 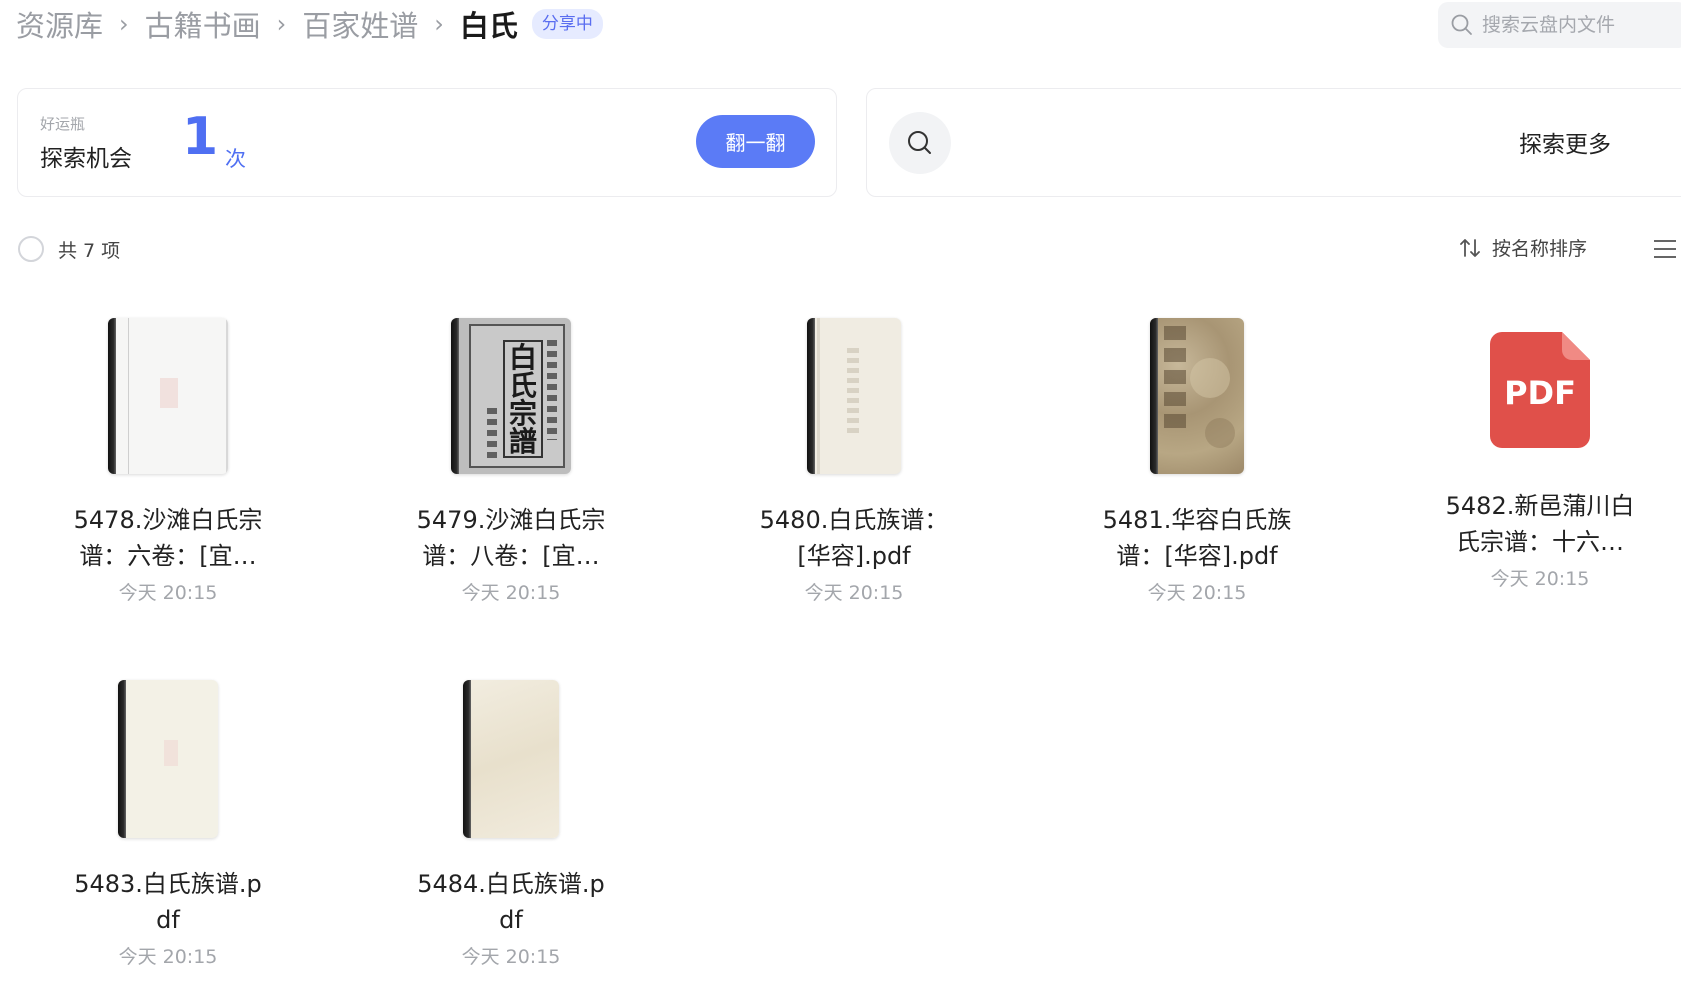 I want to click on file-thumbnail: 白氏宗譜, so click(x=511, y=396).